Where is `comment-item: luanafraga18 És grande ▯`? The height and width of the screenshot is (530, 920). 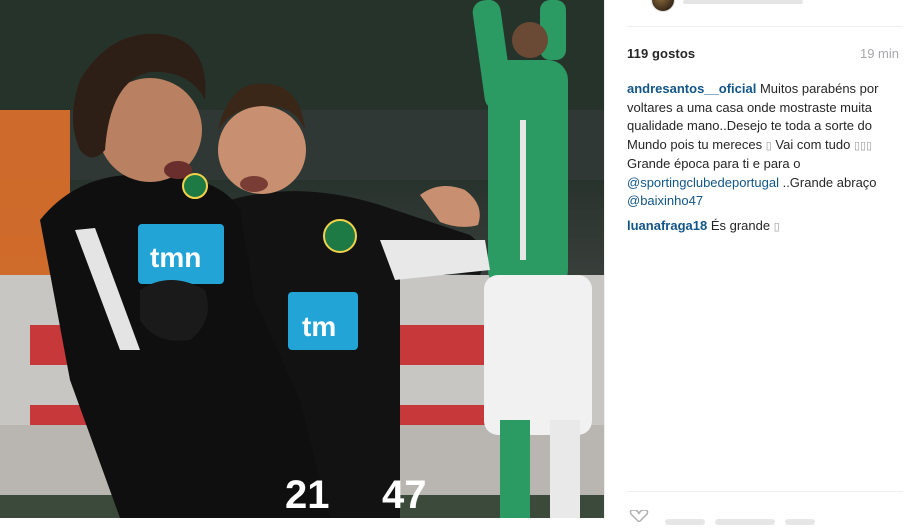
comment-item: luanafraga18 És grande ▯ is located at coordinates (765, 227).